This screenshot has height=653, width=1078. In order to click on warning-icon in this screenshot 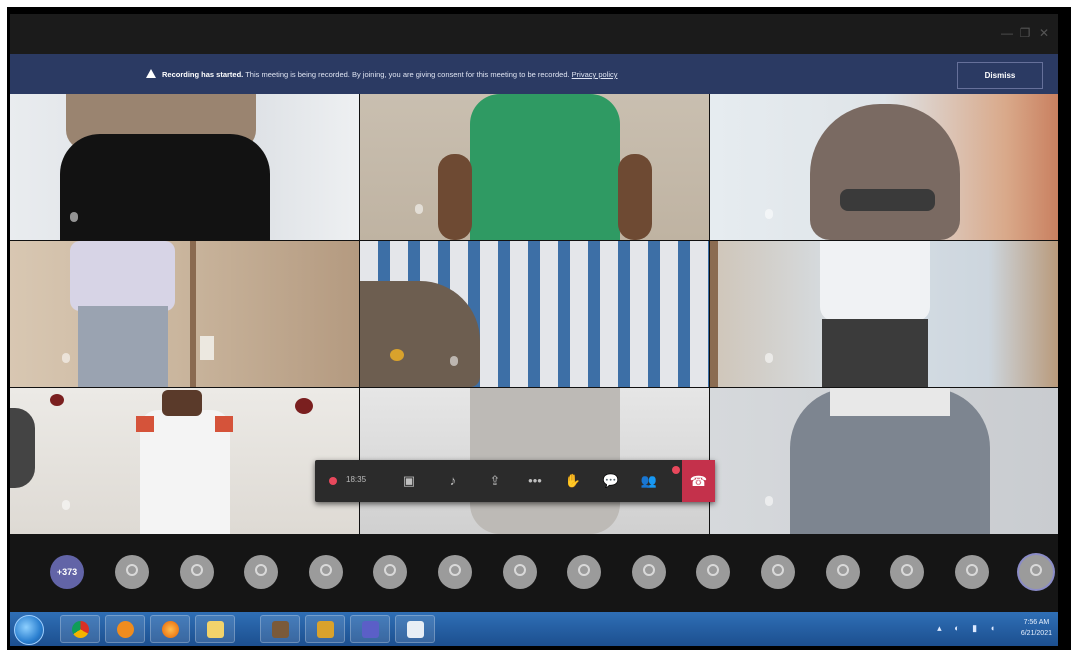, I will do `click(151, 73)`.